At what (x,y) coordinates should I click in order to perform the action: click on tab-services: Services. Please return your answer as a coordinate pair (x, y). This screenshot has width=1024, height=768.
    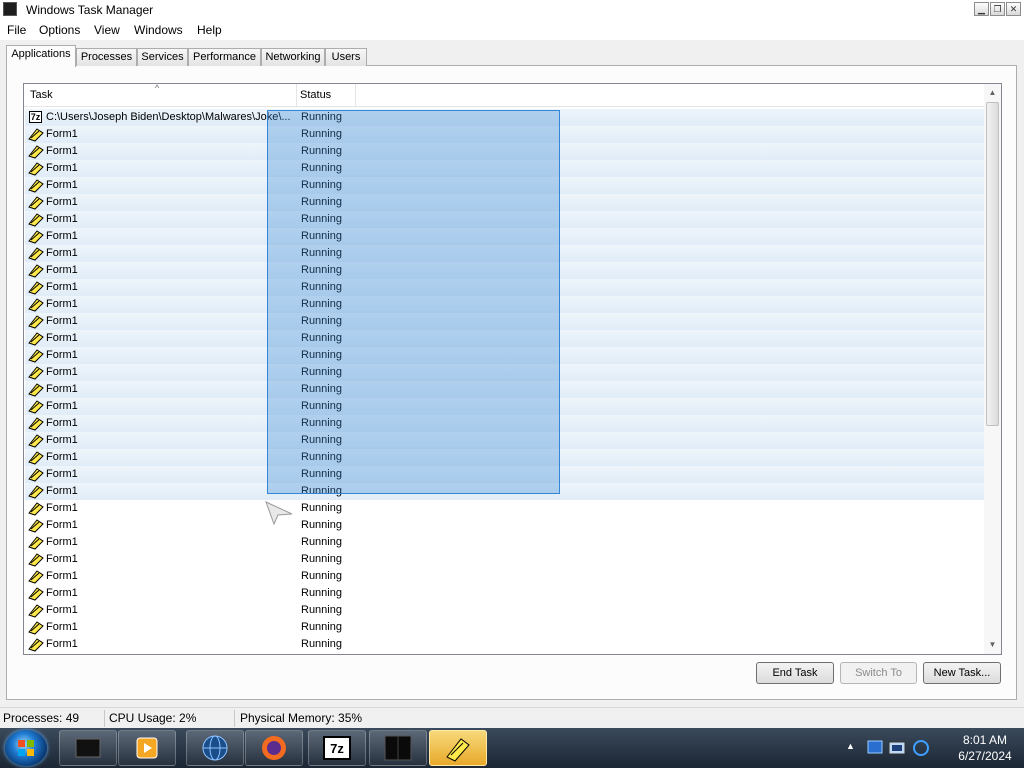
    Looking at the image, I should click on (162, 57).